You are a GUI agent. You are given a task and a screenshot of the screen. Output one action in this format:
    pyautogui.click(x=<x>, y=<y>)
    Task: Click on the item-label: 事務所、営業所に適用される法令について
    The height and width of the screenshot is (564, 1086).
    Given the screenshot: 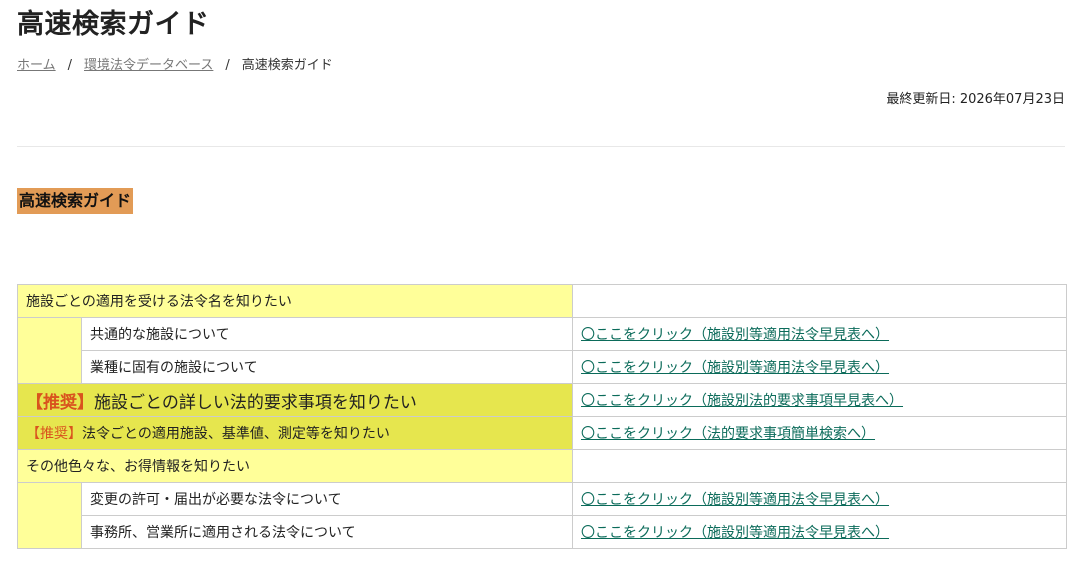 What is the action you would take?
    pyautogui.click(x=327, y=532)
    